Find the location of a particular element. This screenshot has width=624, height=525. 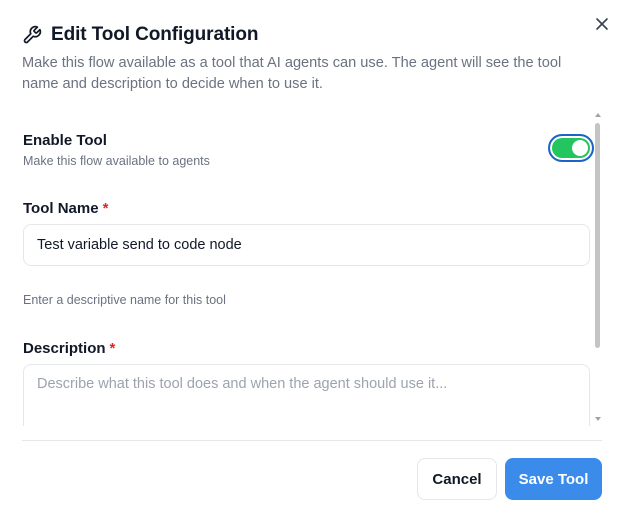

close-icon is located at coordinates (602, 24).